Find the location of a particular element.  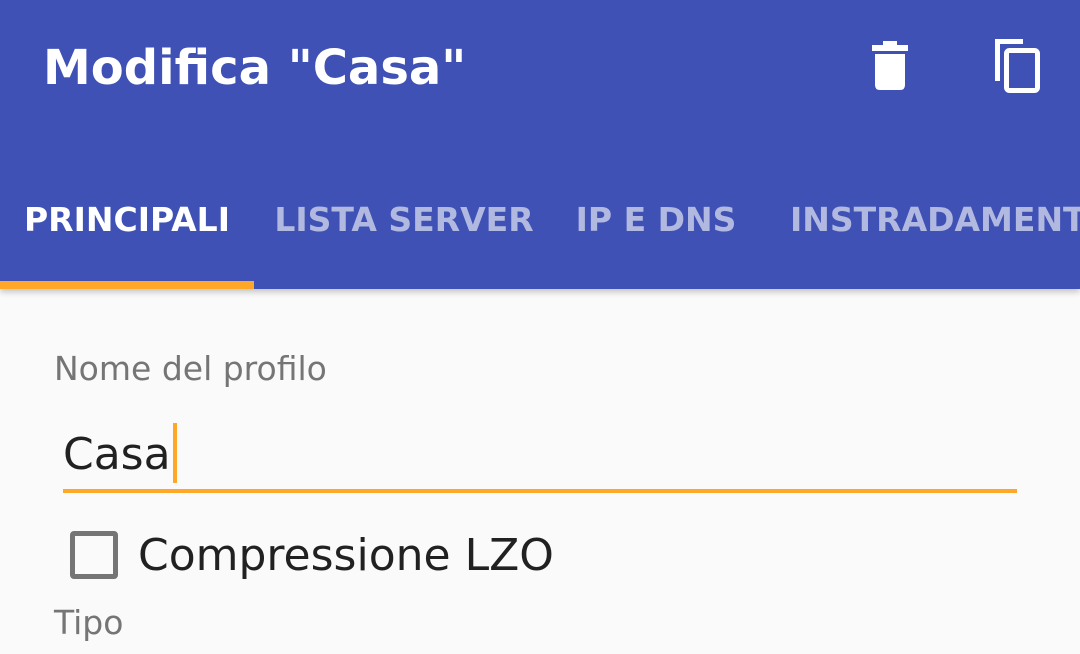

tab-indicator is located at coordinates (127, 285).